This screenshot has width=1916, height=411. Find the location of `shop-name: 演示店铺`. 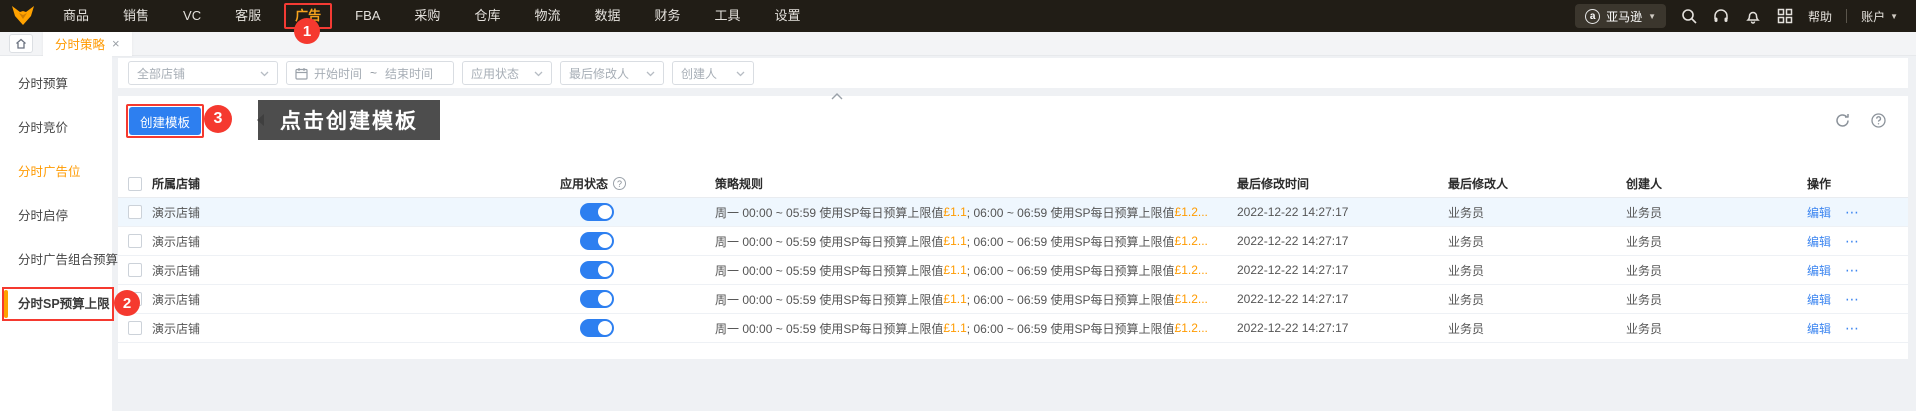

shop-name: 演示店铺 is located at coordinates (176, 328).